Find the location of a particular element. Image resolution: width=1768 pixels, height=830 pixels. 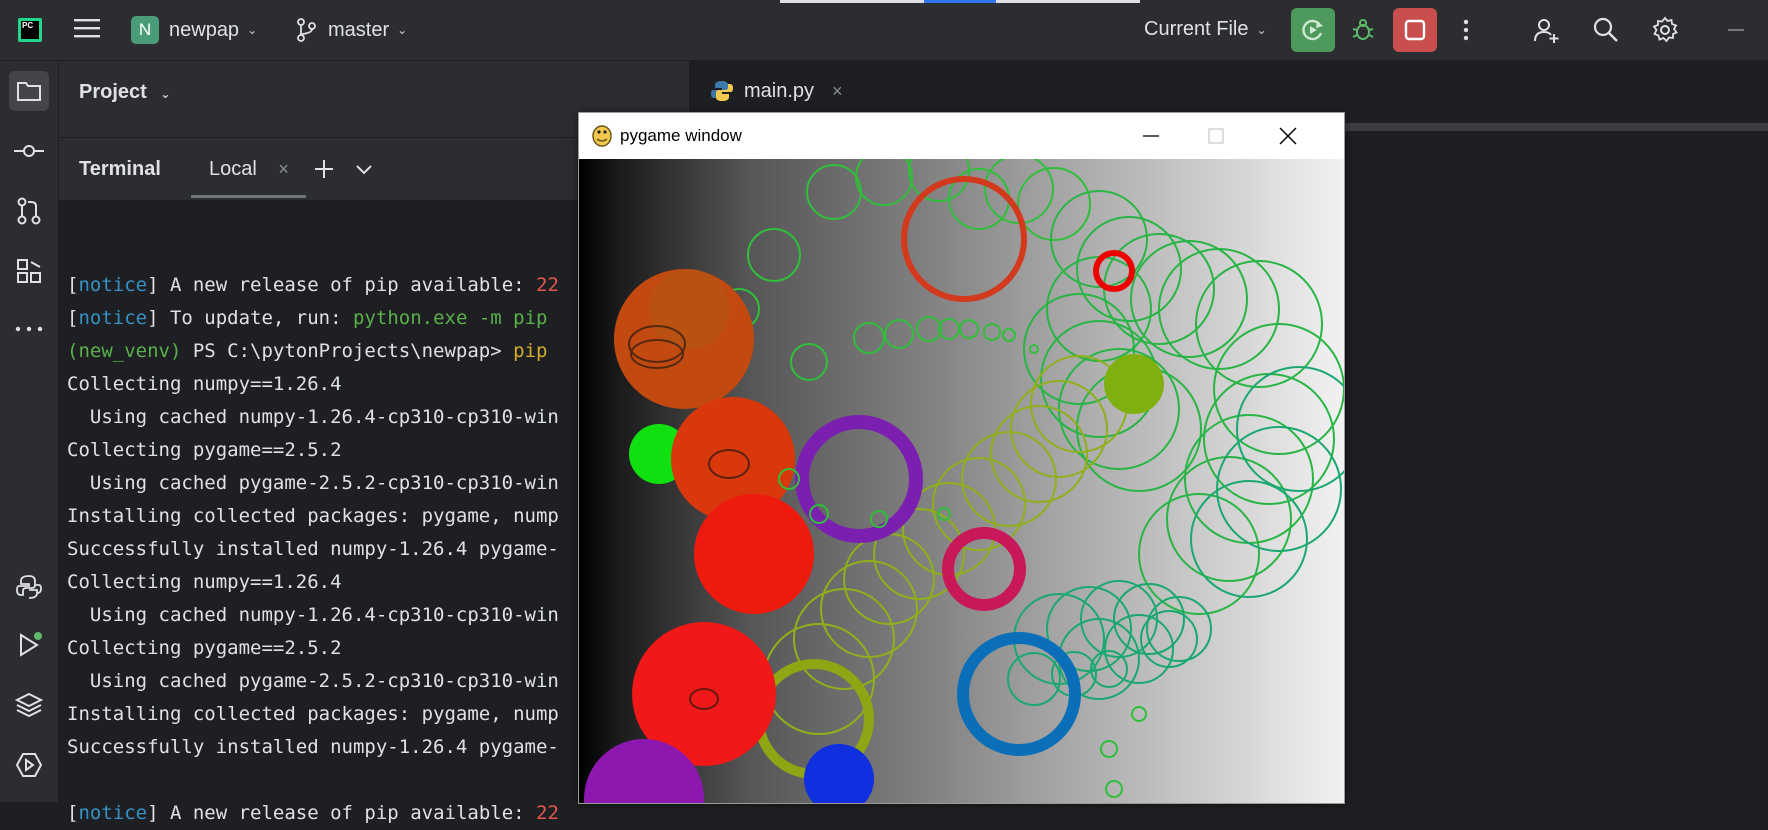

add-user-icon is located at coordinates (1546, 31).